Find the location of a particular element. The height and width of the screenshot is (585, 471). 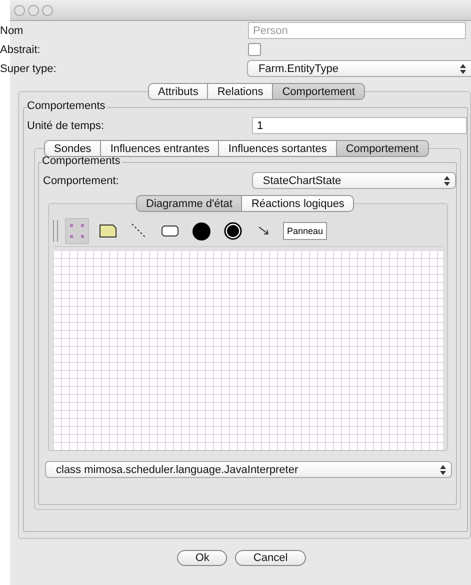

tab: Attributs is located at coordinates (178, 91).